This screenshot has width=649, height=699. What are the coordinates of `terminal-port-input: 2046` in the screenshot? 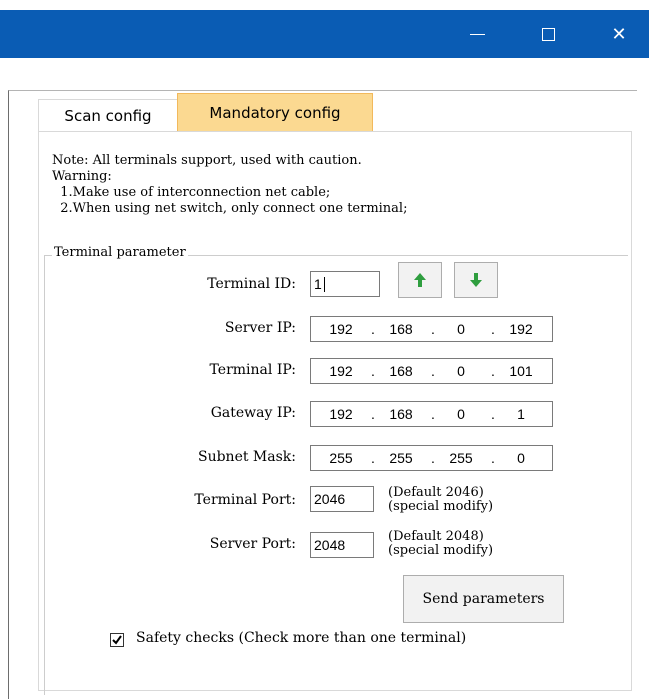 It's located at (342, 499).